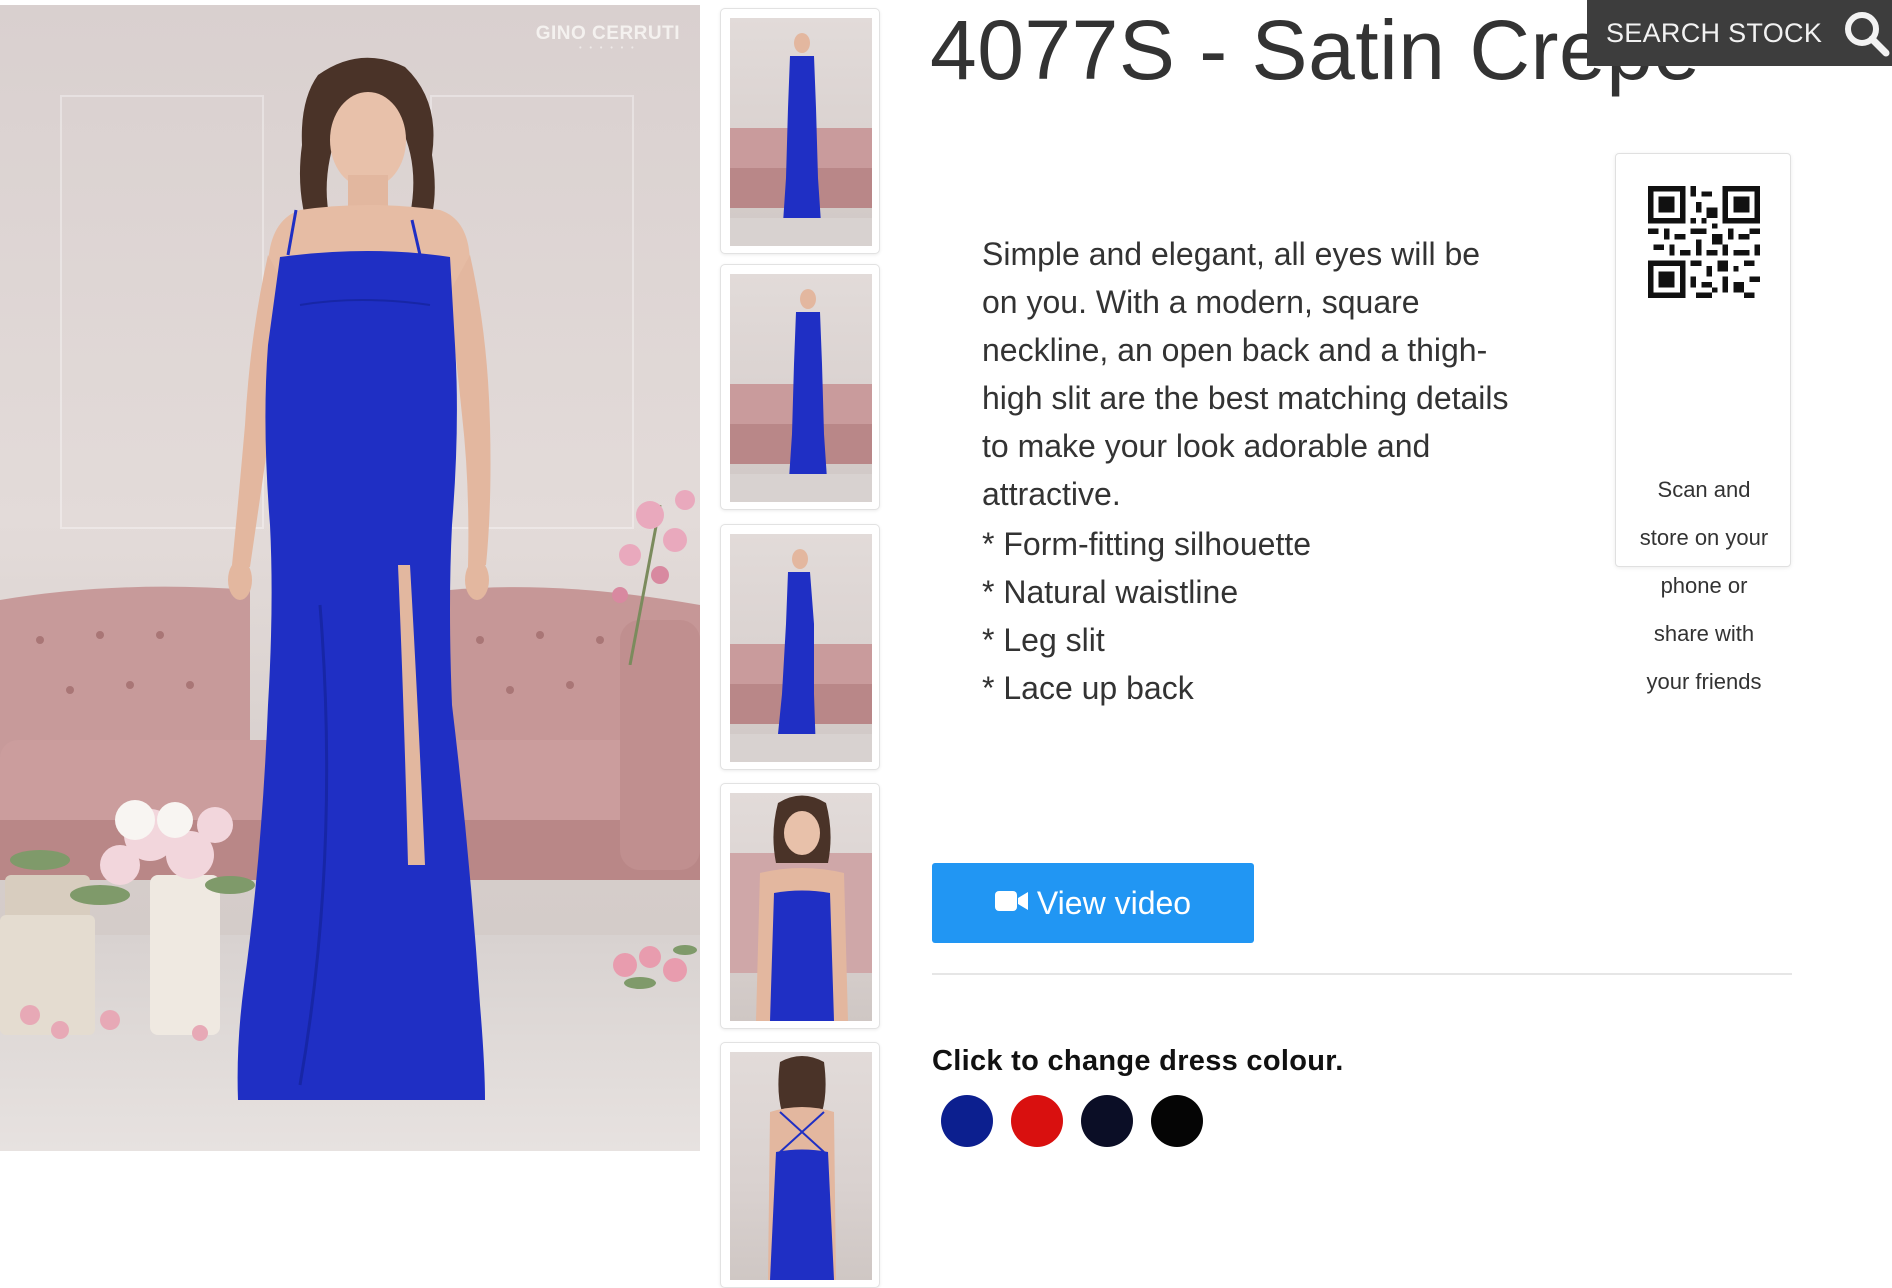 This screenshot has height=1288, width=1892. I want to click on colour-swatch-navy, so click(1107, 1121).